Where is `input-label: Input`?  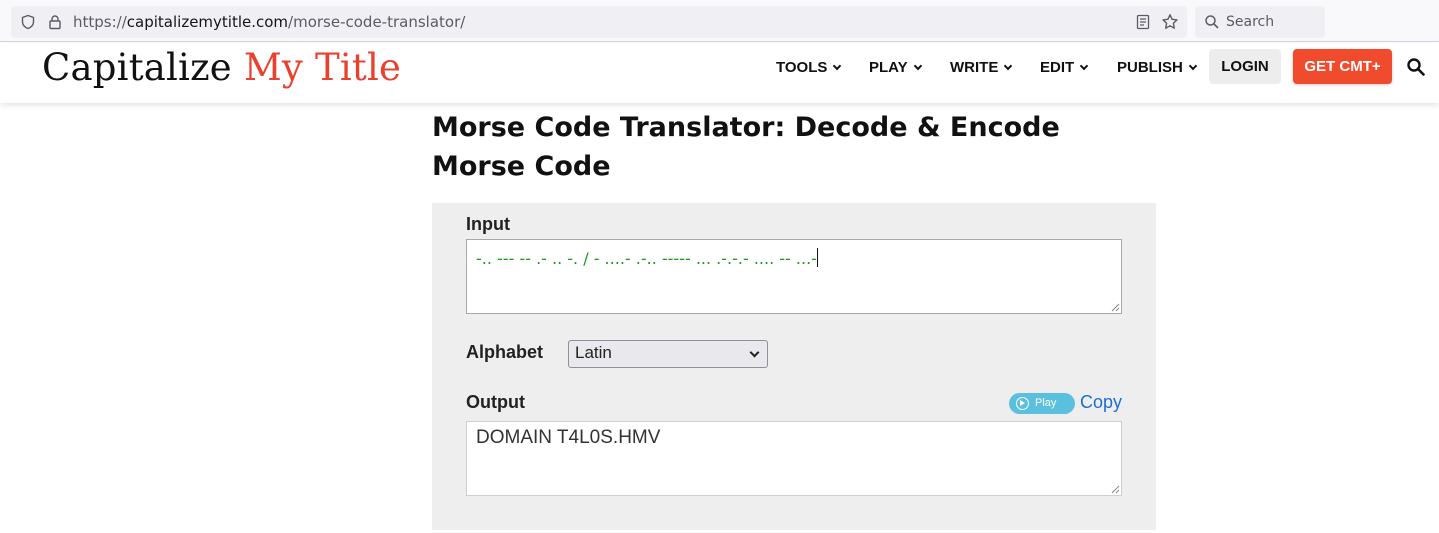 input-label: Input is located at coordinates (488, 224).